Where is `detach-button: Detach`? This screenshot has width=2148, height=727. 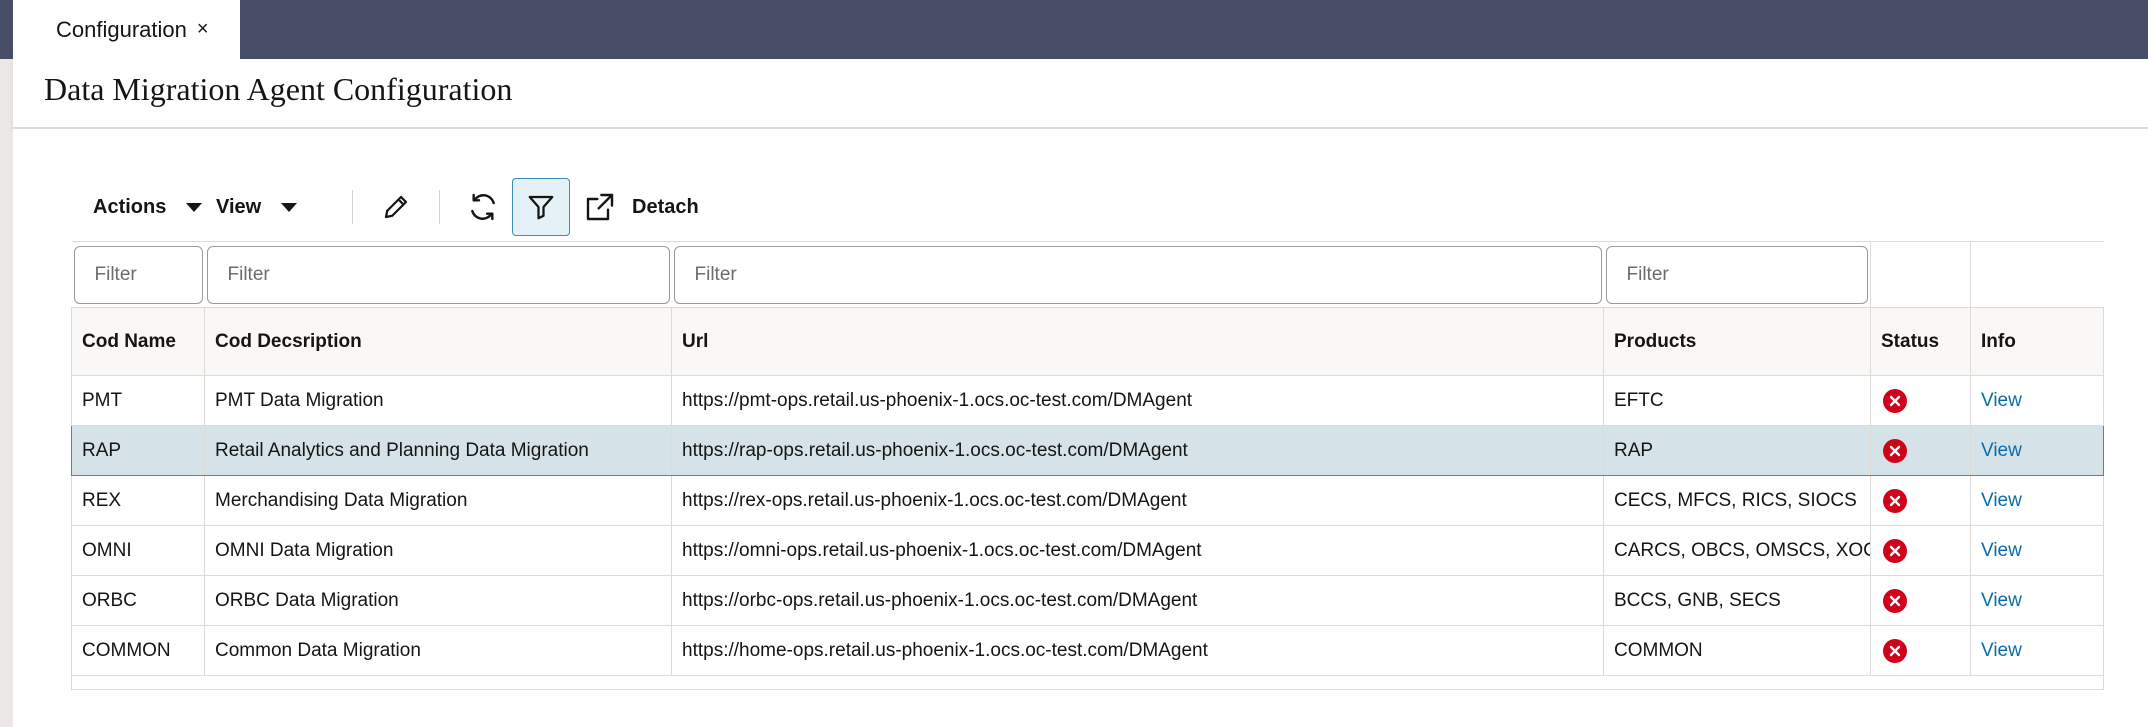
detach-button: Detach is located at coordinates (641, 207).